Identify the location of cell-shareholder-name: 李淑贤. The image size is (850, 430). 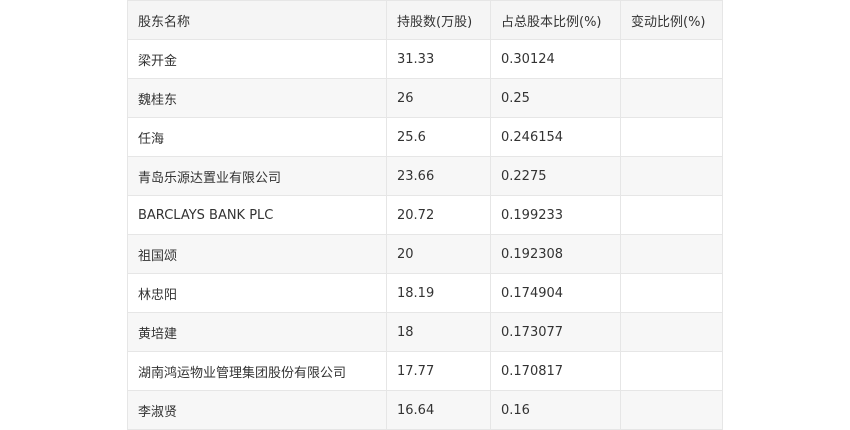
(257, 410).